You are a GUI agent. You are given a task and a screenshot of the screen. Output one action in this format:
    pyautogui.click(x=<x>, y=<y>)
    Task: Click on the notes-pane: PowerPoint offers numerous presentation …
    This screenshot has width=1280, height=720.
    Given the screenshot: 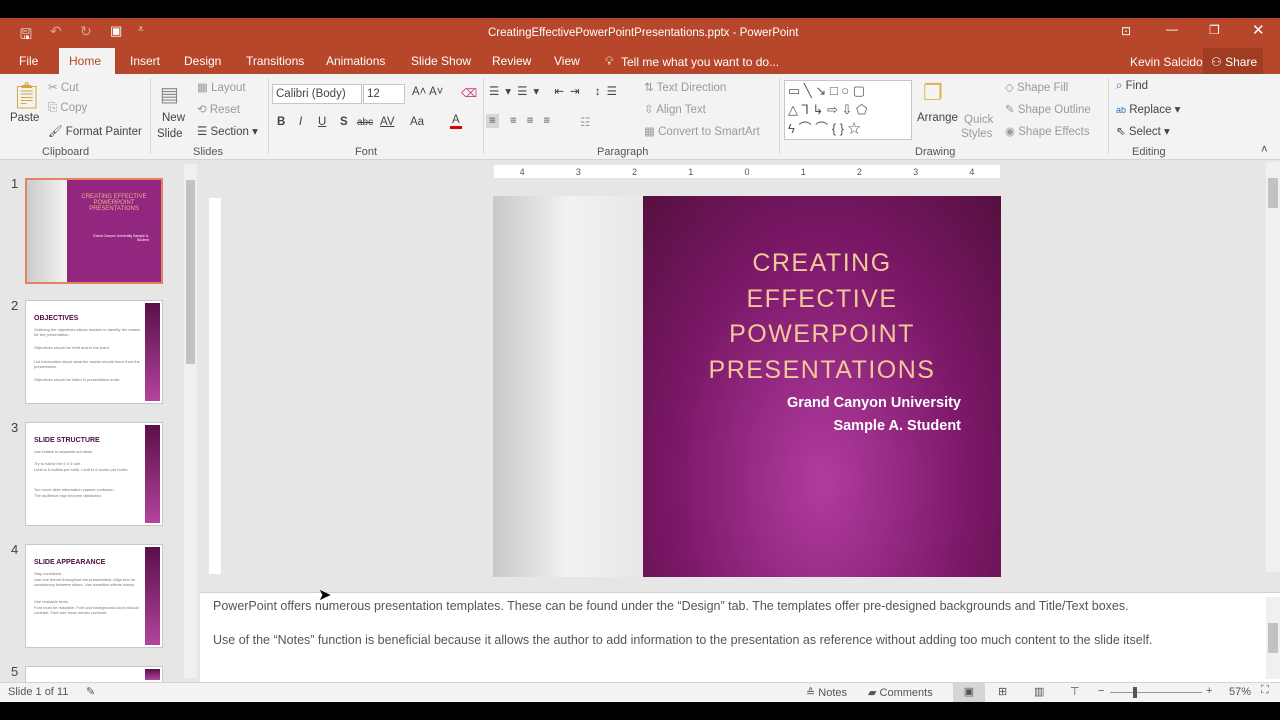 What is the action you would take?
    pyautogui.click(x=740, y=634)
    